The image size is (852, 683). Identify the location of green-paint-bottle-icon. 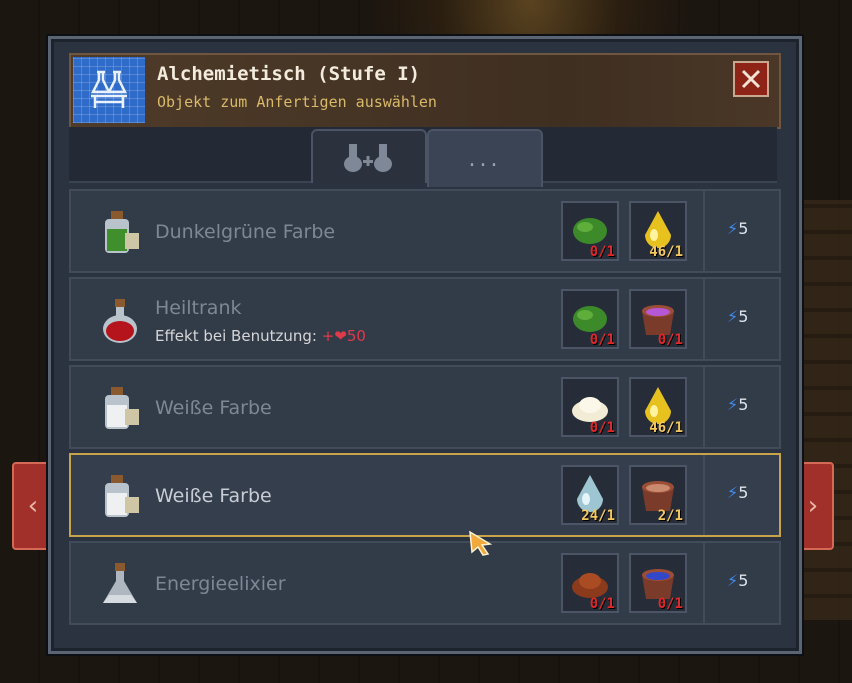
(122, 232).